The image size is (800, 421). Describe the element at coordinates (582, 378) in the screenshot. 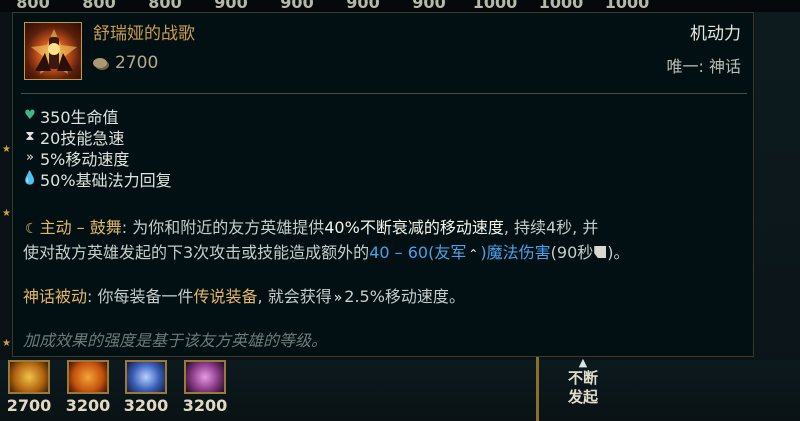

I see `side-item-text: 不断` at that location.